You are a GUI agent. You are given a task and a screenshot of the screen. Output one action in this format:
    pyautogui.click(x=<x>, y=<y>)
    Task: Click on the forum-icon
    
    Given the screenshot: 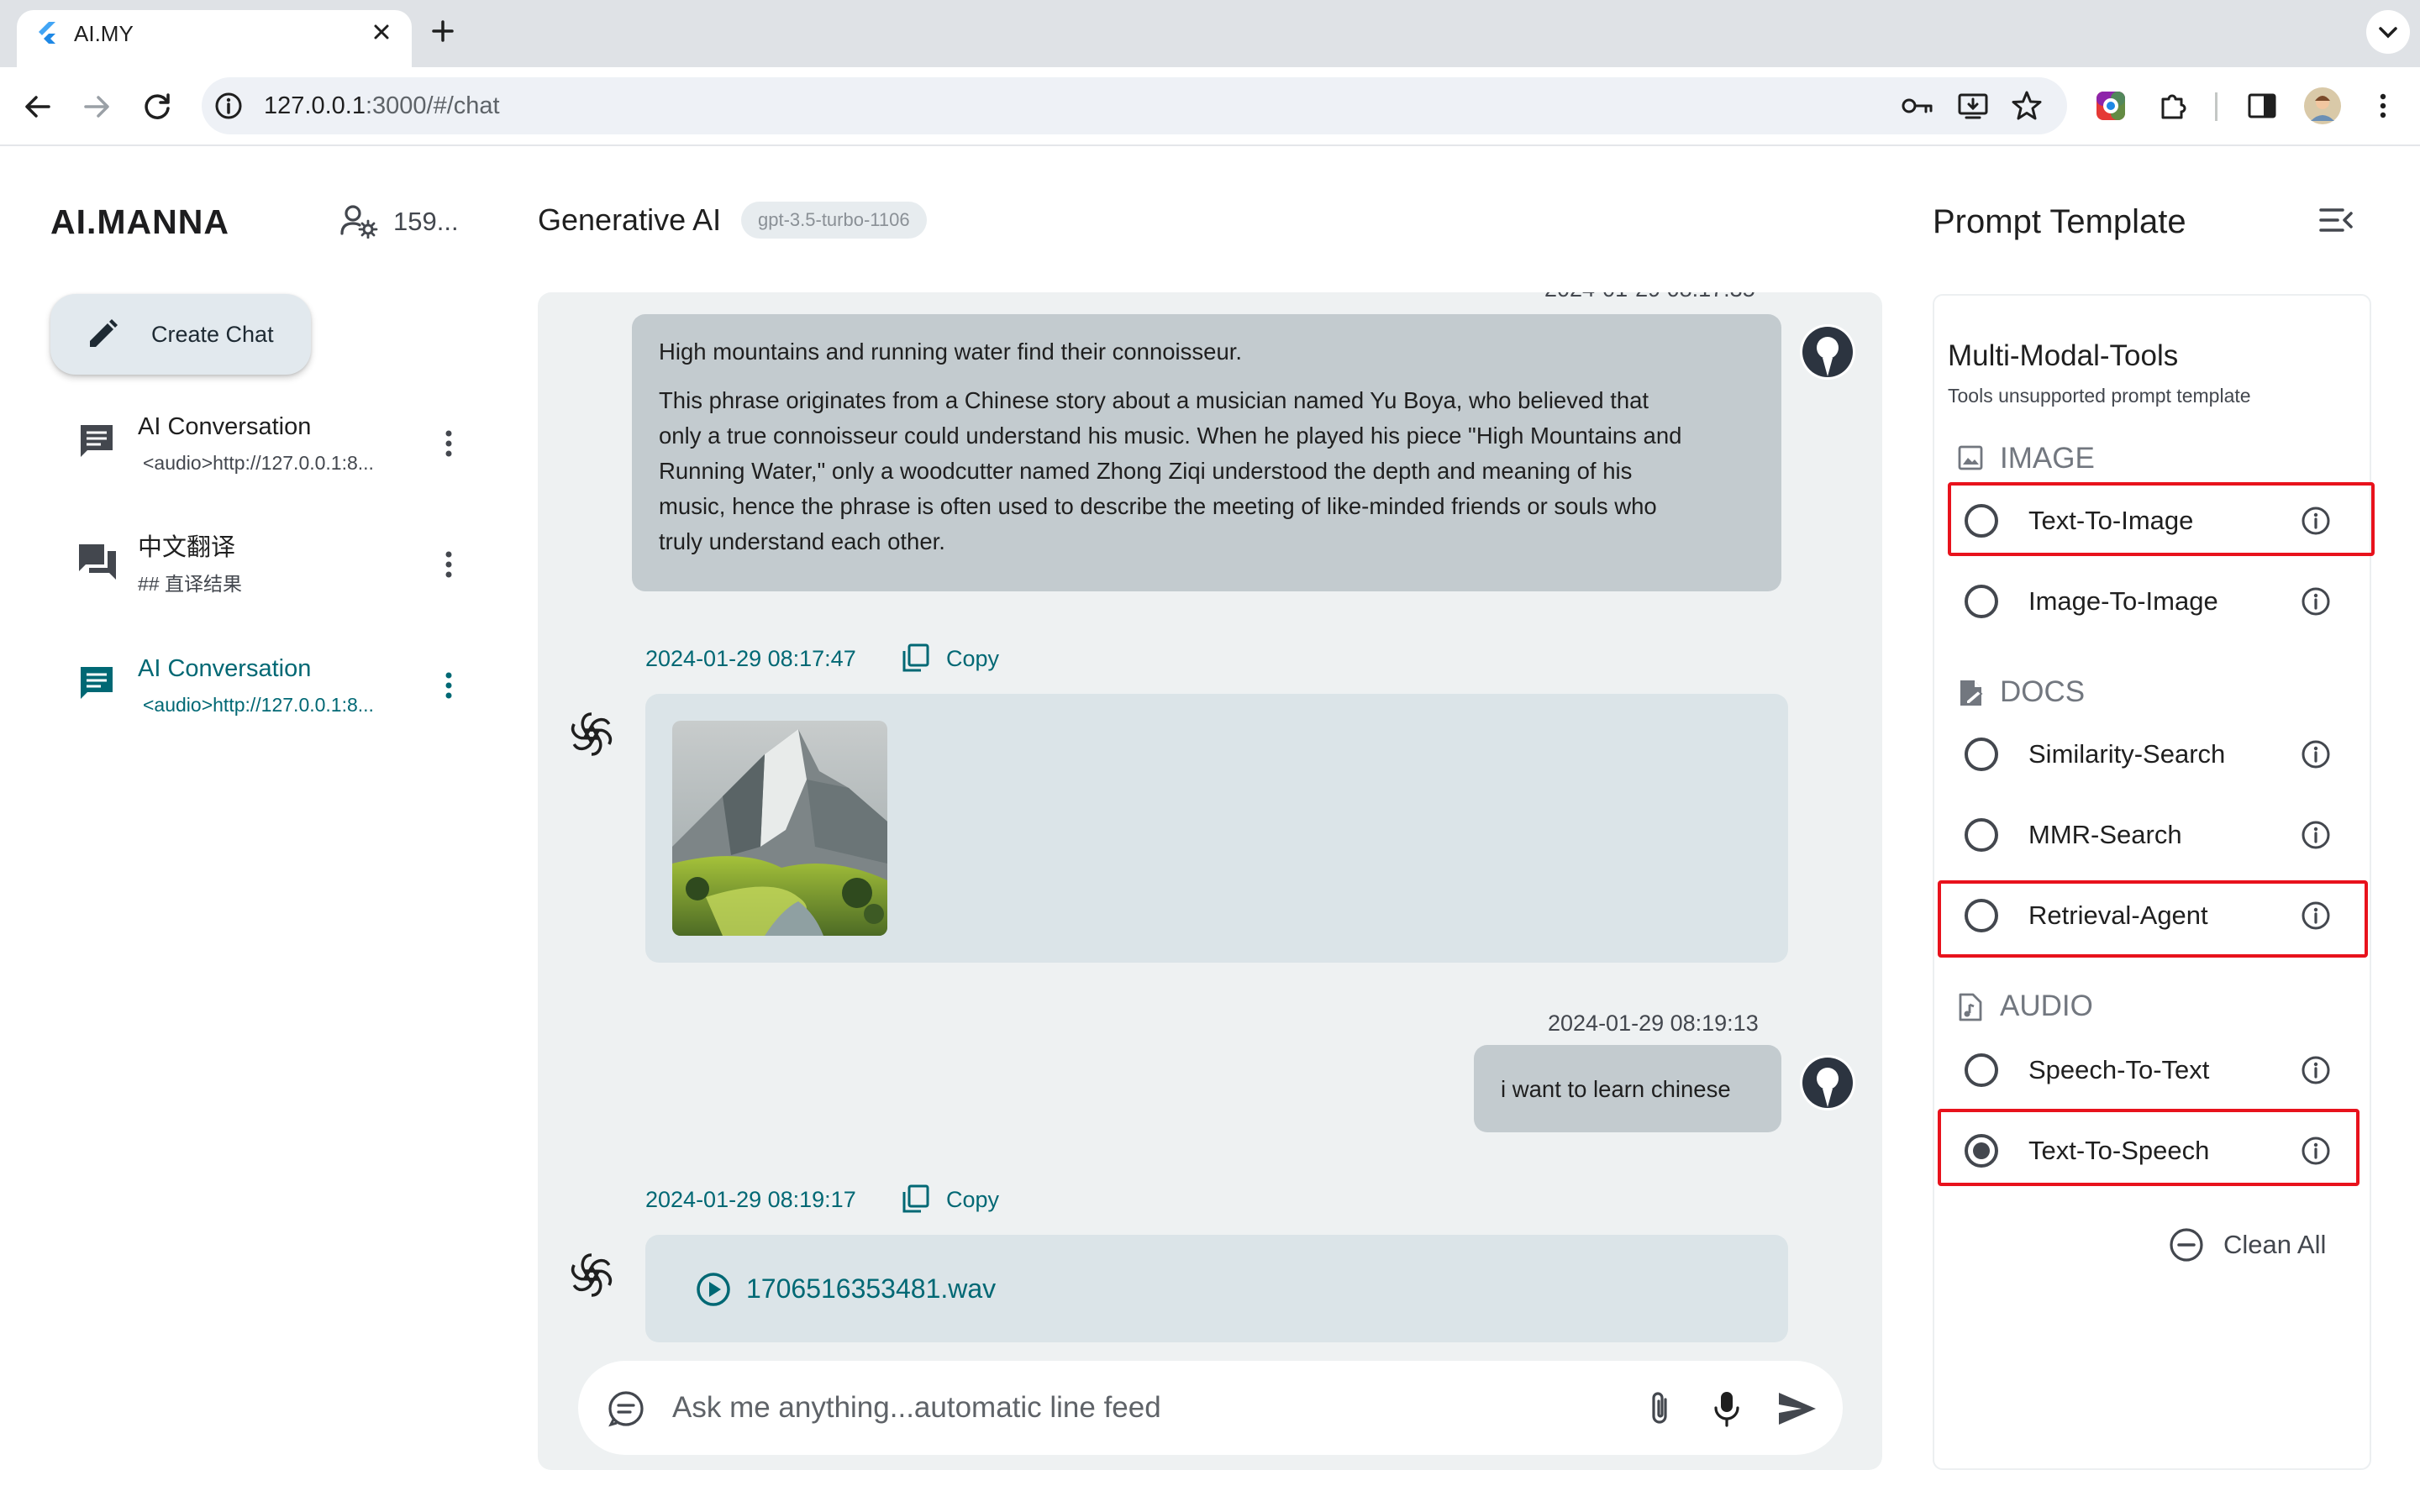 What is the action you would take?
    pyautogui.click(x=97, y=562)
    